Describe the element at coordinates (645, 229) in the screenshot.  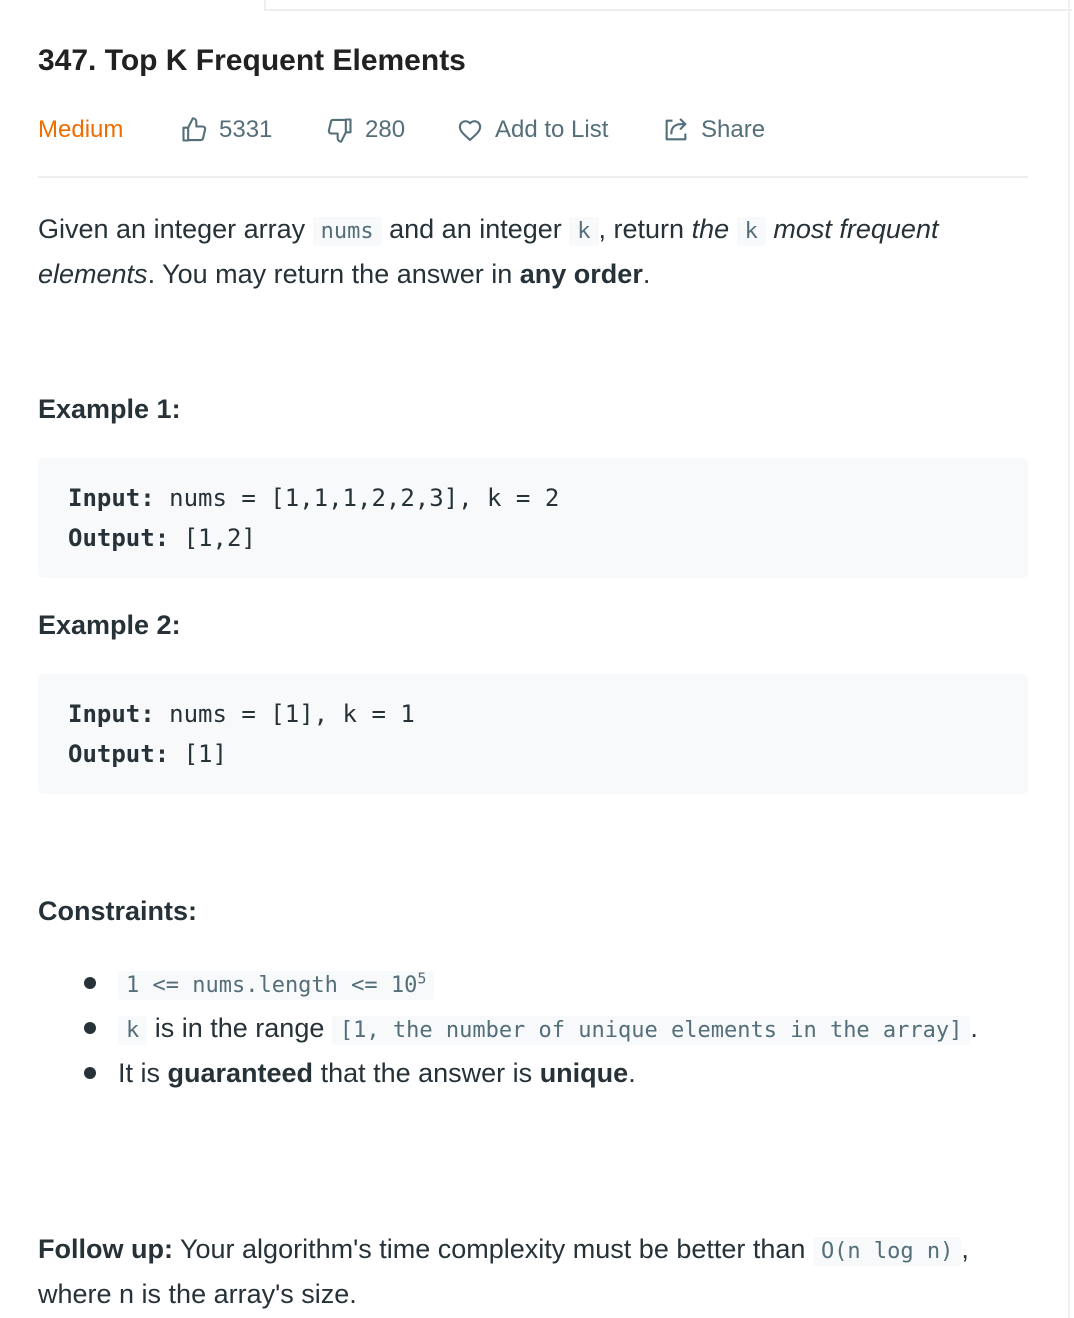
I see `statement-text: , return` at that location.